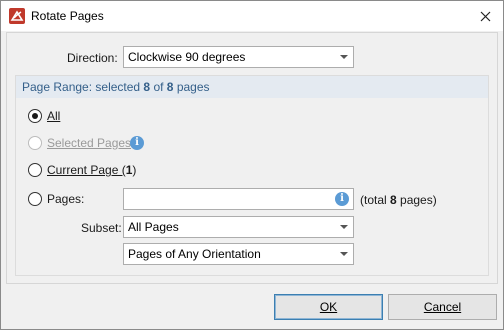 This screenshot has height=330, width=504. What do you see at coordinates (35, 143) in the screenshot?
I see `radio-selected-pages` at bounding box center [35, 143].